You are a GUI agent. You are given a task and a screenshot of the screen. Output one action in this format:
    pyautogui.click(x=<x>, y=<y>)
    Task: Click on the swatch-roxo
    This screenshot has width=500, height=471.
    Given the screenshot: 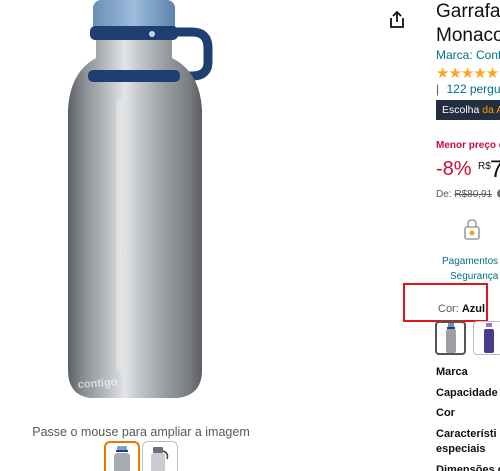 What is the action you would take?
    pyautogui.click(x=486, y=338)
    